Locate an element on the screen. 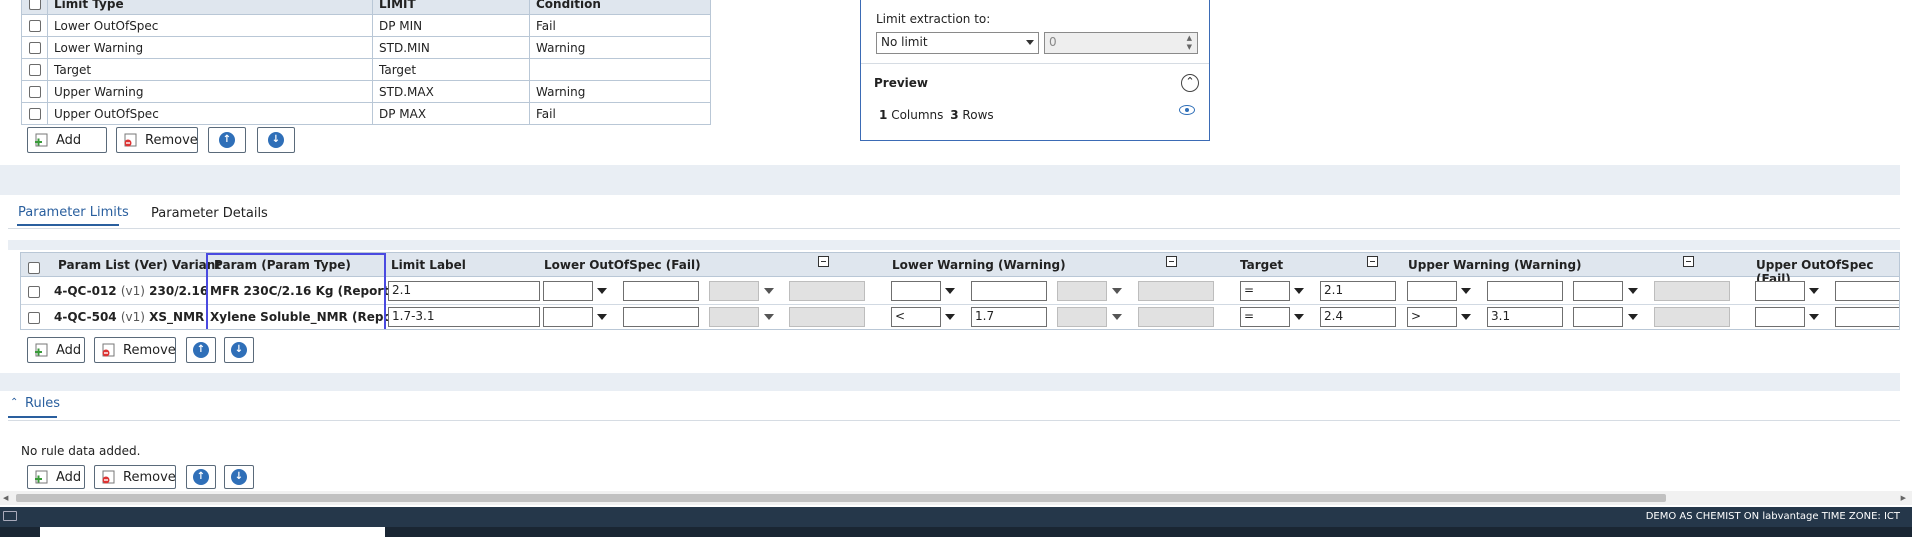 The height and width of the screenshot is (537, 1912). remove-rule-button: Remove is located at coordinates (135, 477).